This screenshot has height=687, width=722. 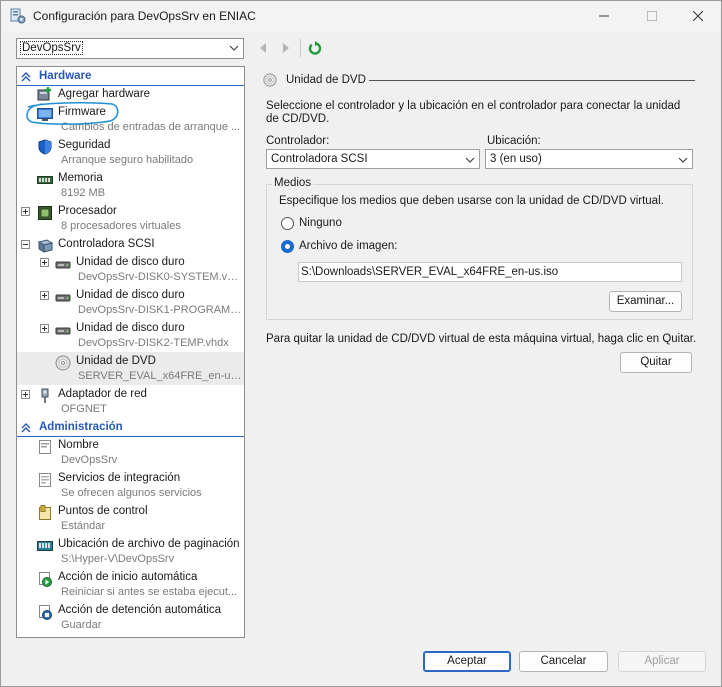 I want to click on maximize-button, so click(x=652, y=16).